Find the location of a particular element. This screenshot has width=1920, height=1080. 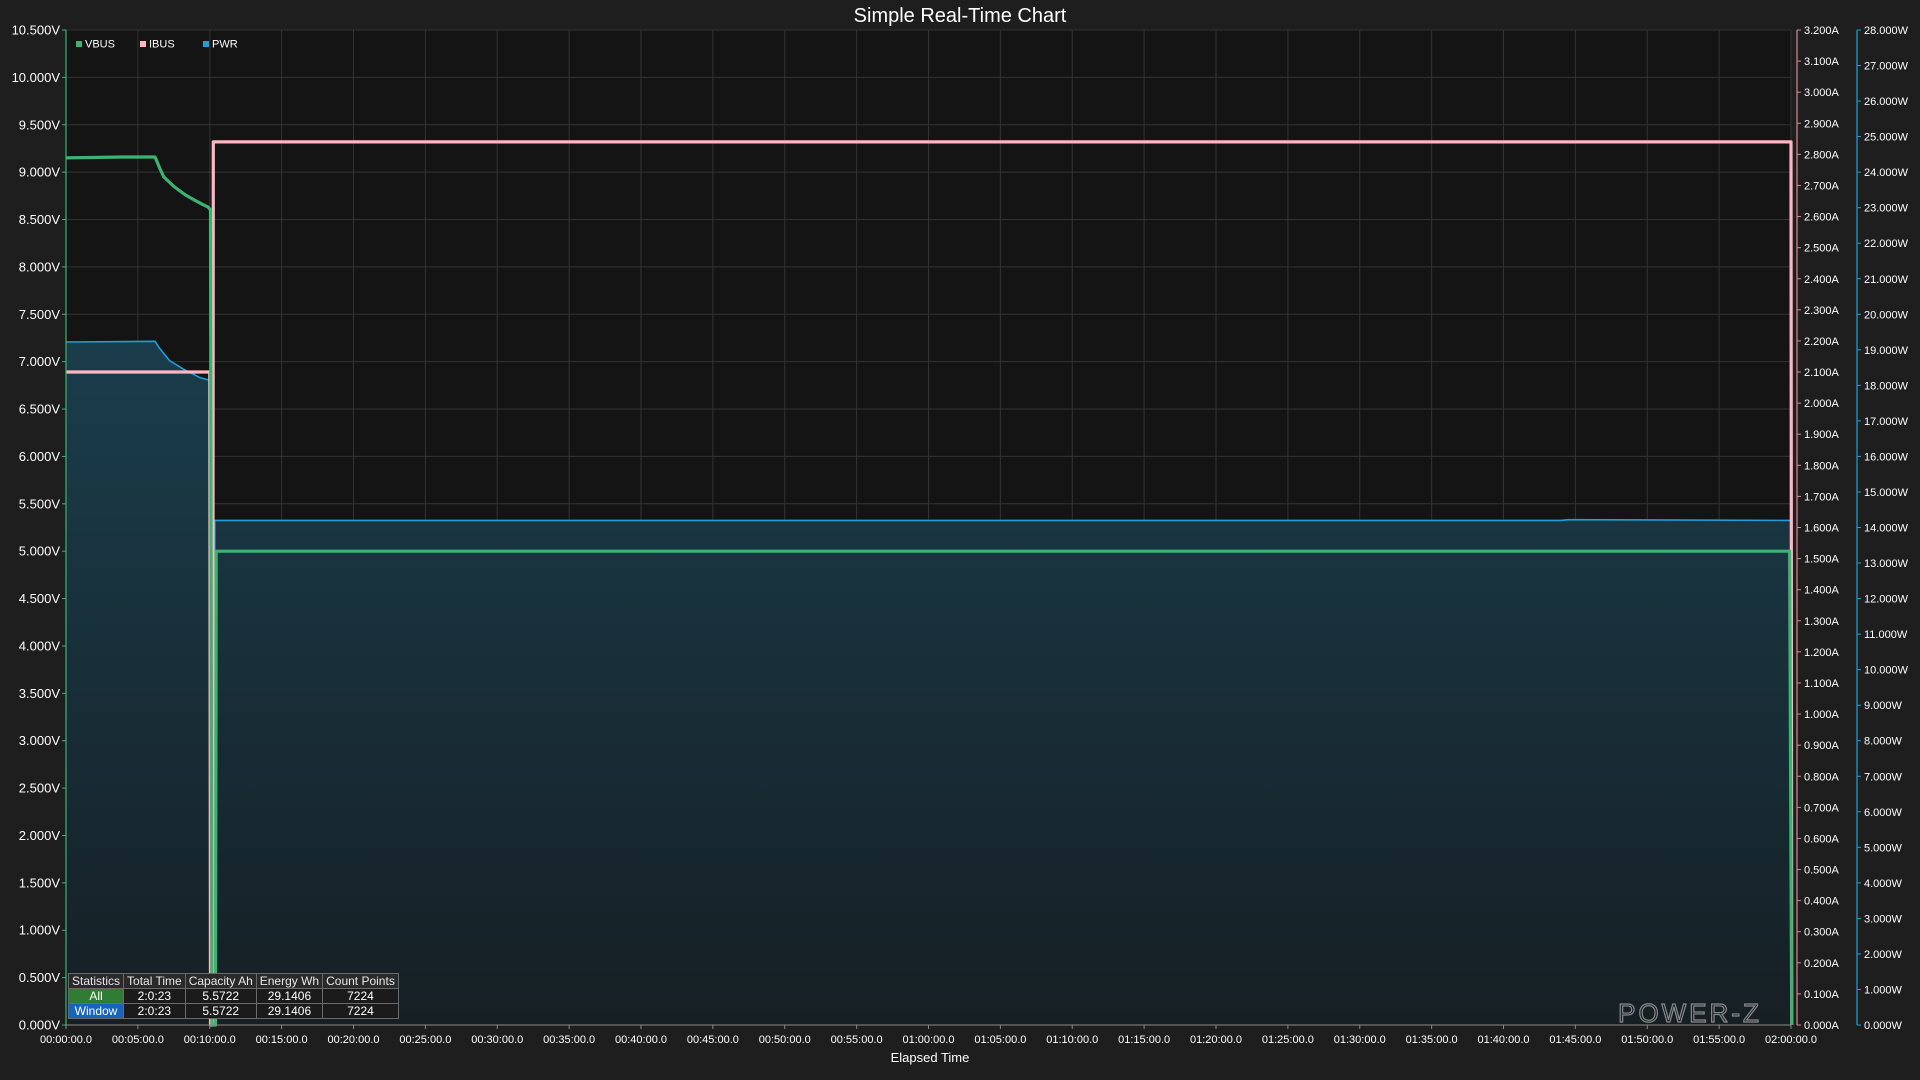

legend: VBUS IBUS PWR is located at coordinates (157, 45).